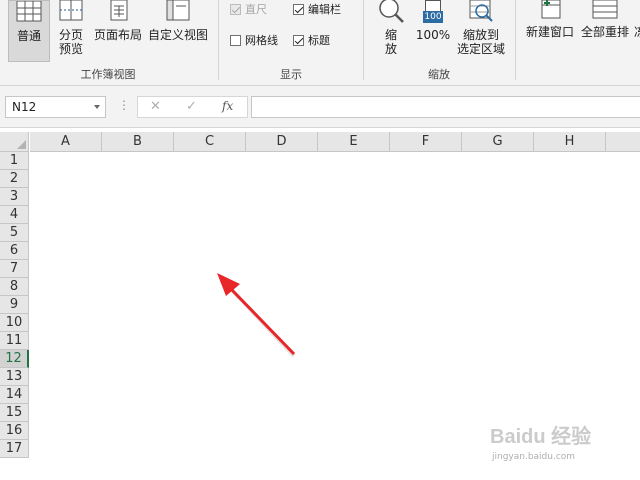 This screenshot has height=480, width=640. Describe the element at coordinates (481, 11) in the screenshot. I see `zoom-to-selection-icon` at that location.